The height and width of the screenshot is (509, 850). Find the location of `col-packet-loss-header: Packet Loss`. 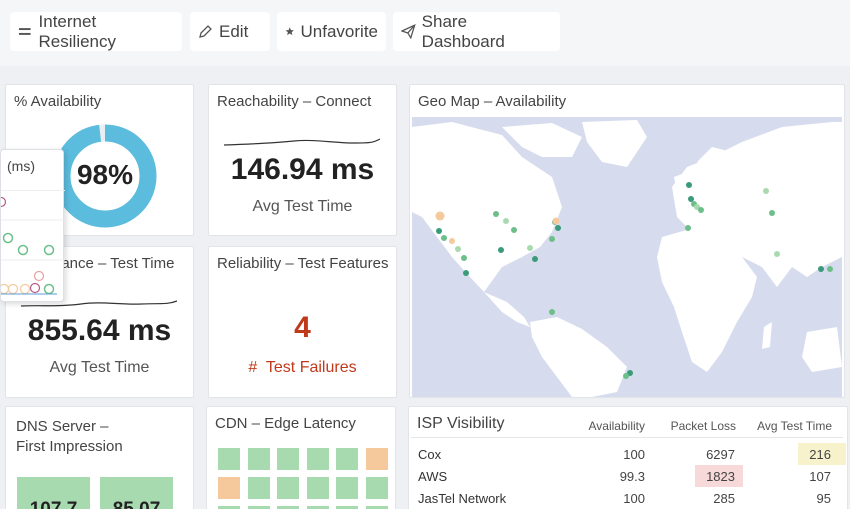

col-packet-loss-header: Packet Loss is located at coordinates (695, 426).